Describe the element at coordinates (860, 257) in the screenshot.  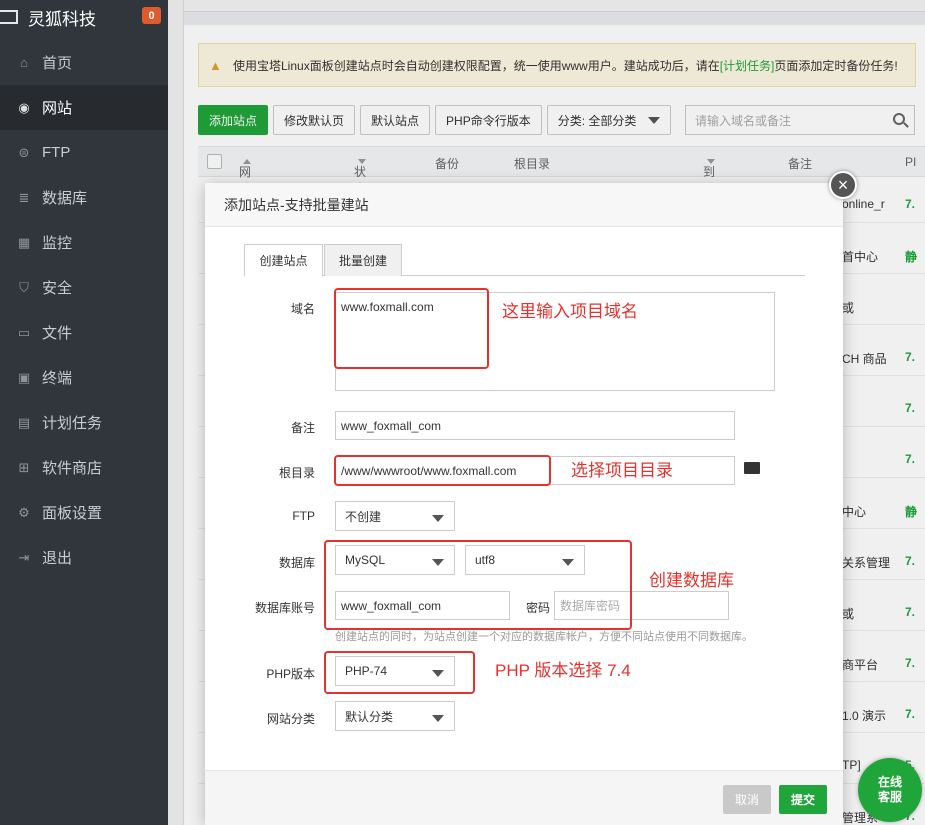
I see `row-remark: 首中心` at that location.